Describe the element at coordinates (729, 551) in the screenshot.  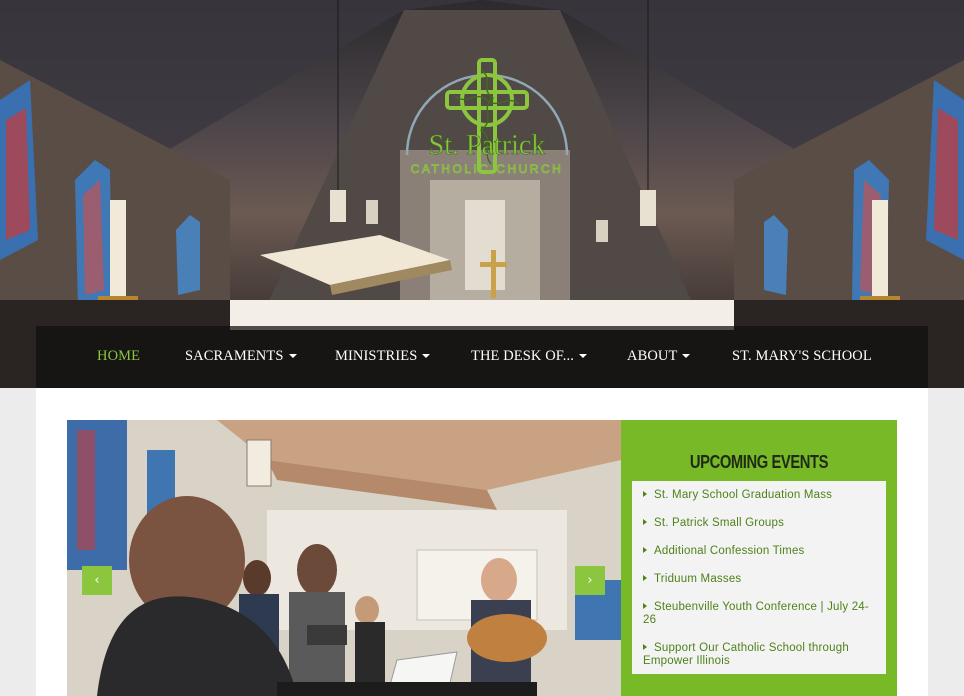
I see `event-label: Additional Confession Times` at that location.